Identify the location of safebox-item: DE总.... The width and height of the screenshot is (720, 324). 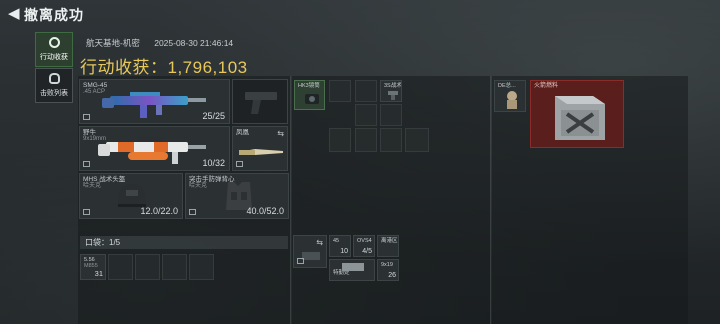
(510, 96).